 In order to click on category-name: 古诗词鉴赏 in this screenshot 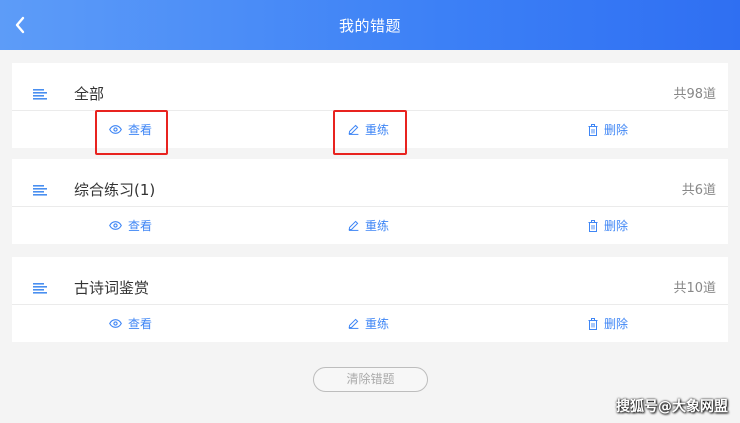, I will do `click(112, 288)`.